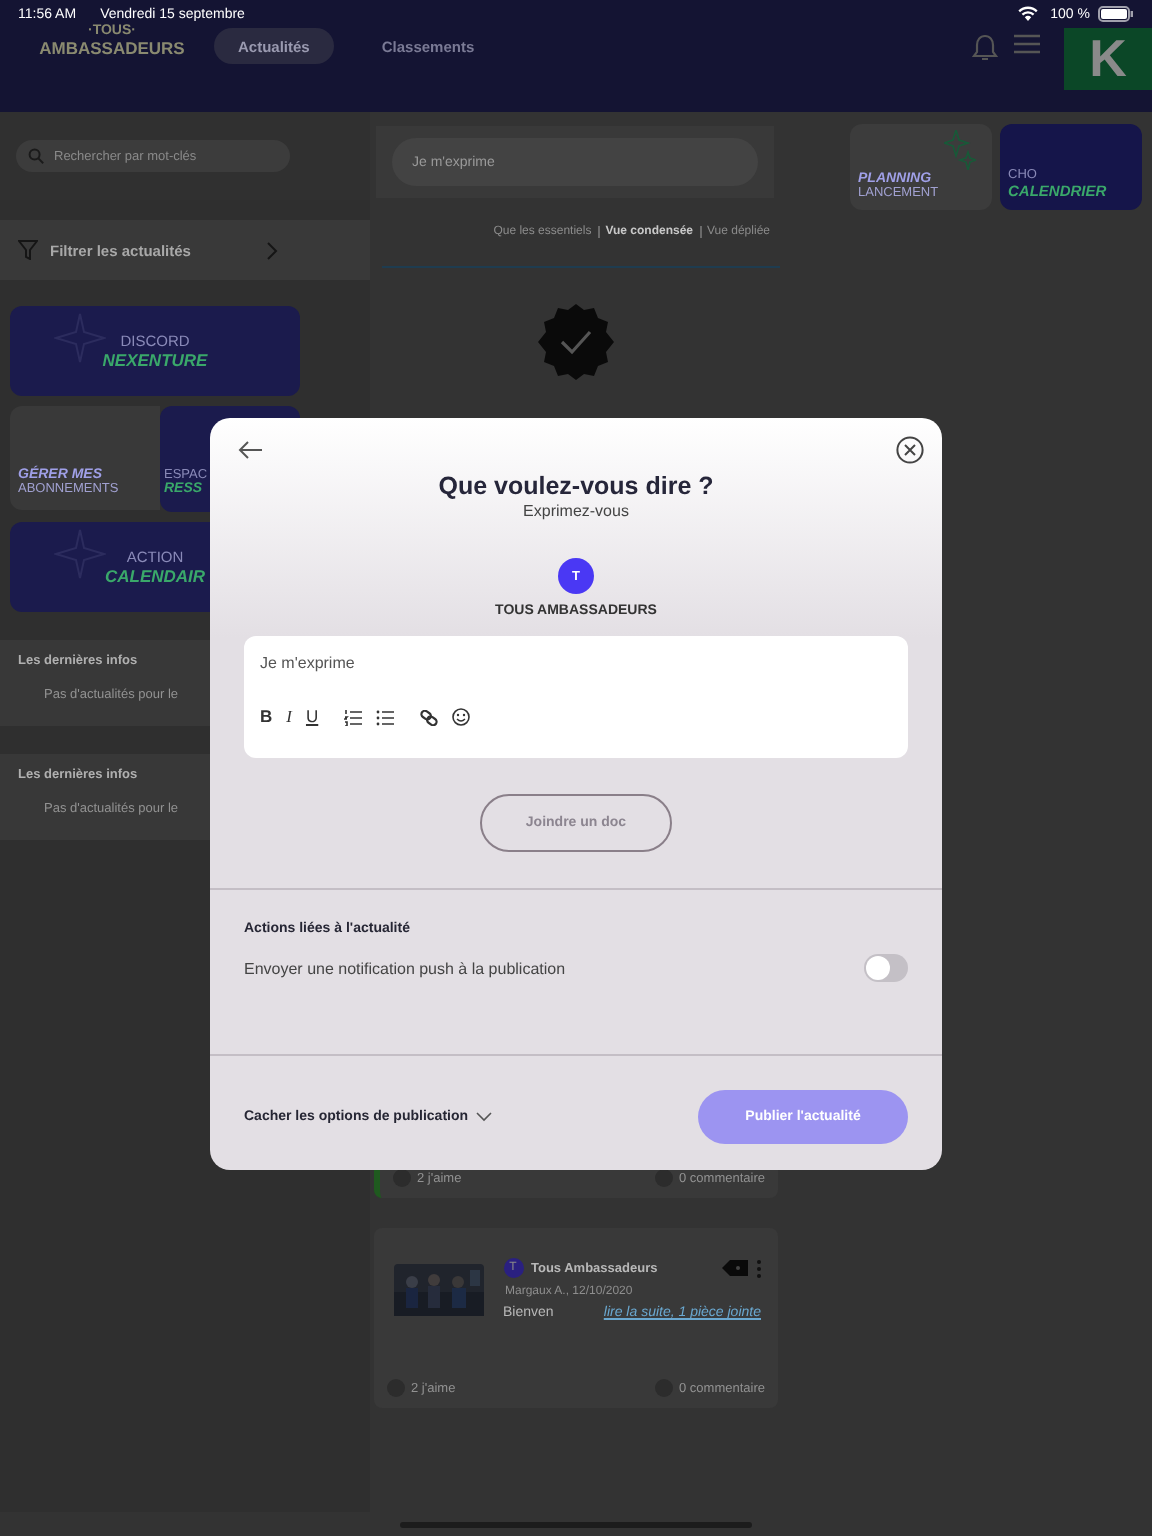 The image size is (1152, 1536). I want to click on logo-title: AMBASSADEURS, so click(112, 48).